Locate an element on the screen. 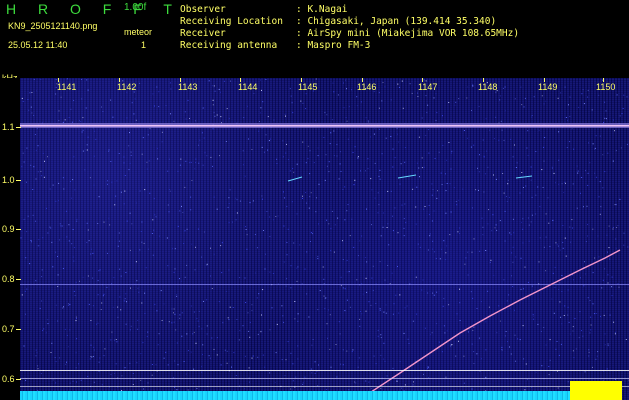  y-tick-label: 0.8 is located at coordinates (8, 279).